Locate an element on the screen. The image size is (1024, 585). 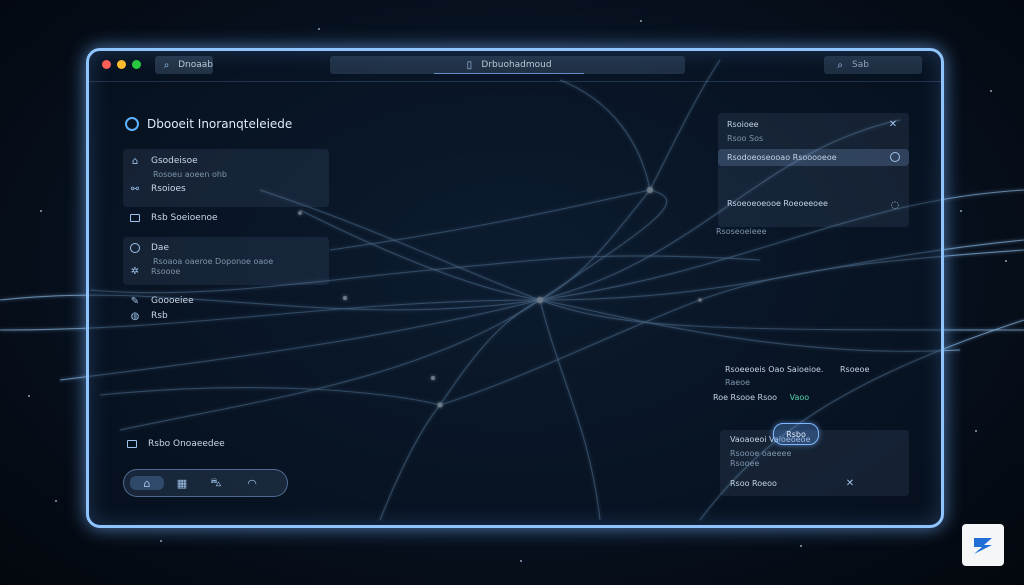
chat-icon is located at coordinates (135, 248).